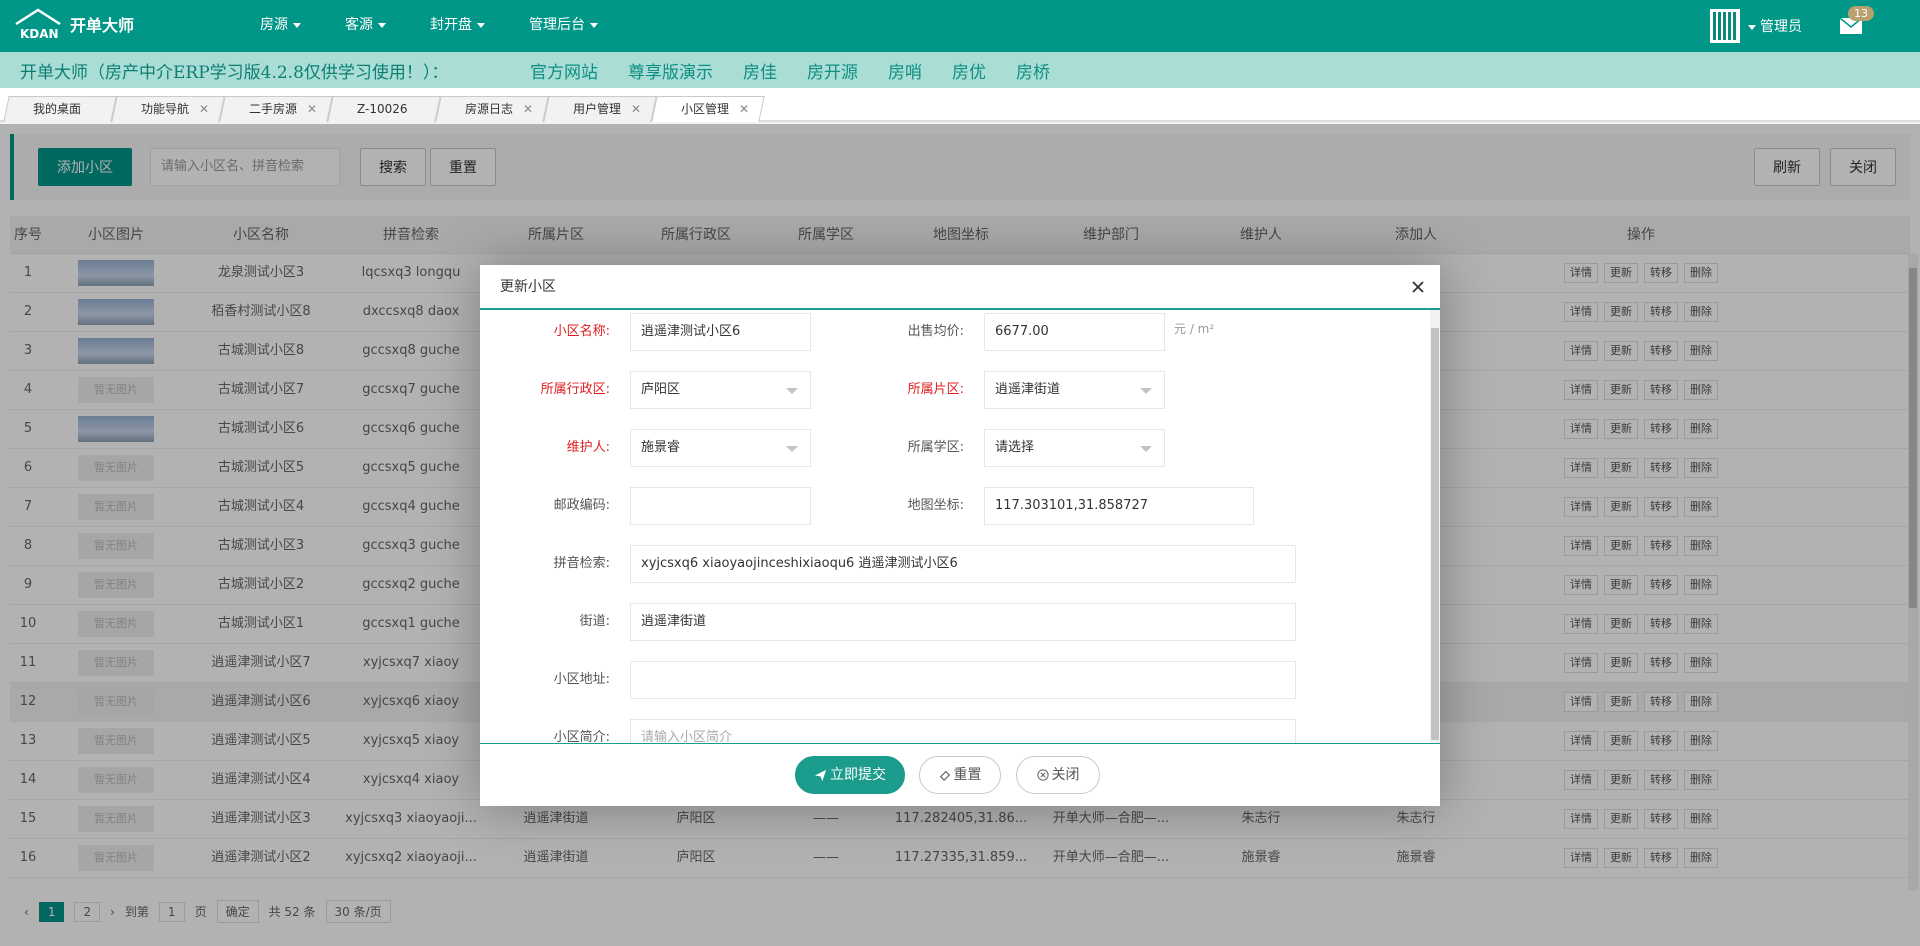  Describe the element at coordinates (944, 775) in the screenshot. I see `eraser-icon` at that location.